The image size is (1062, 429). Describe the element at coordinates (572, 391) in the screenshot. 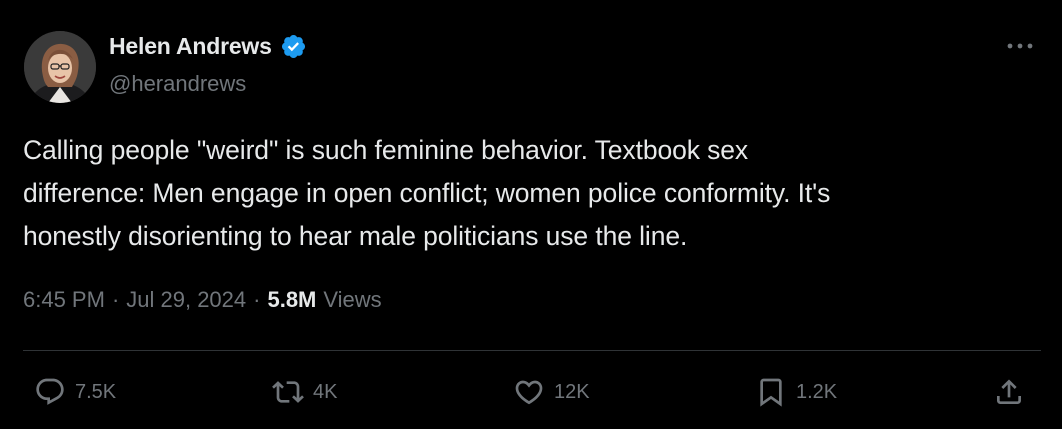

I see `like-count: 12K` at that location.